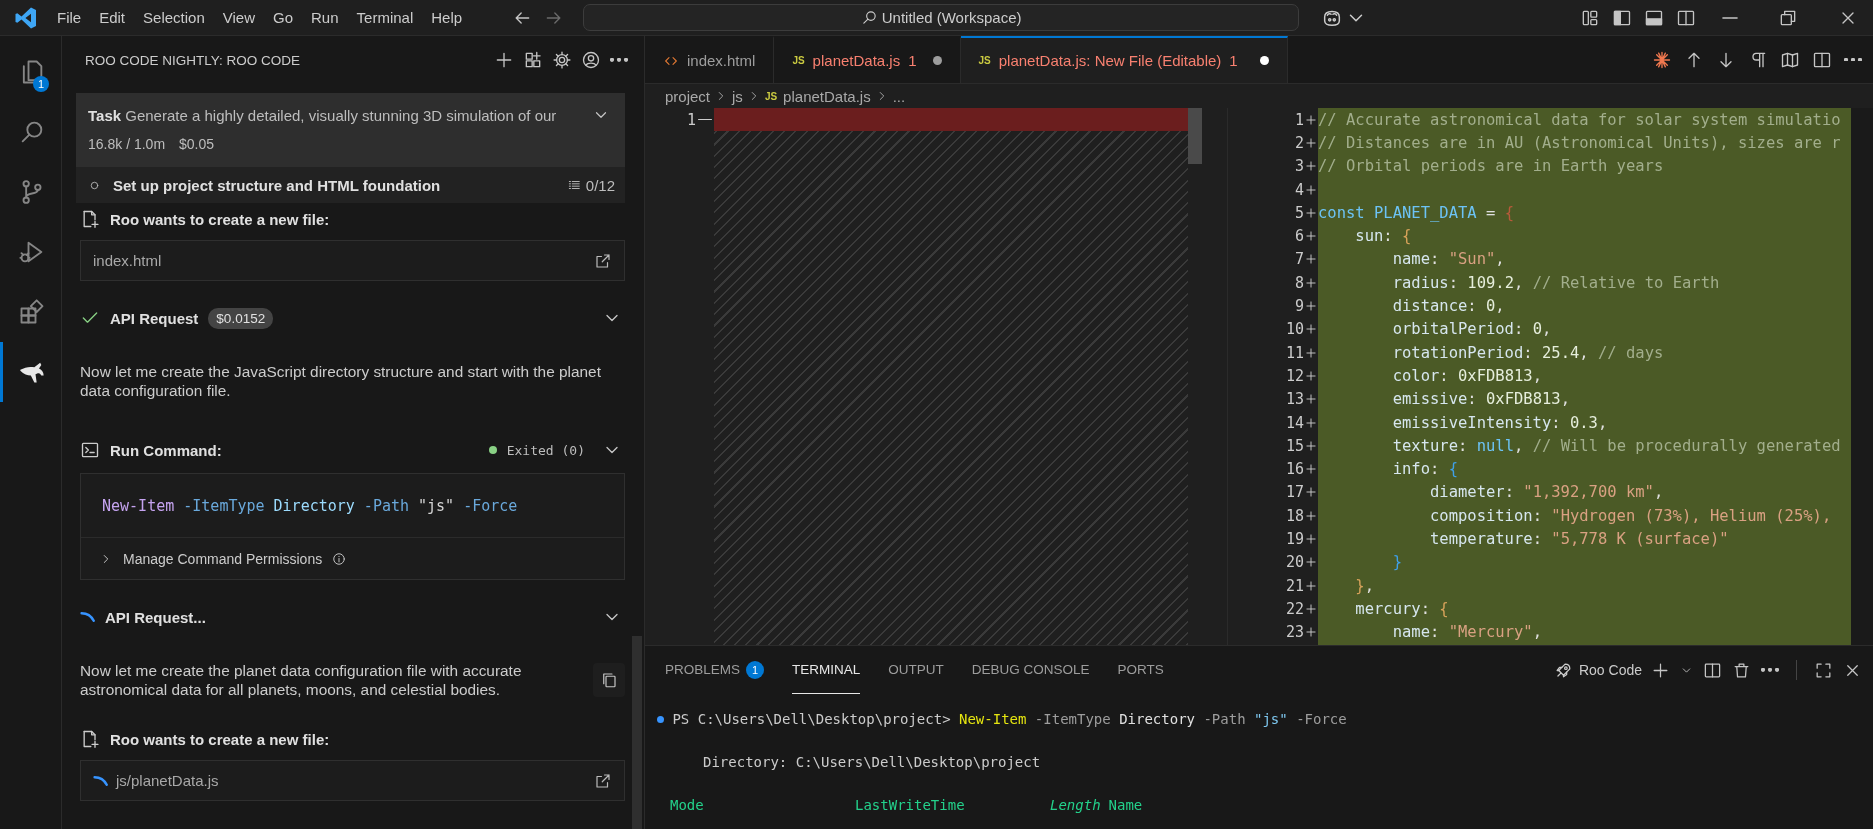  What do you see at coordinates (533, 60) in the screenshot?
I see `marketplace-icon` at bounding box center [533, 60].